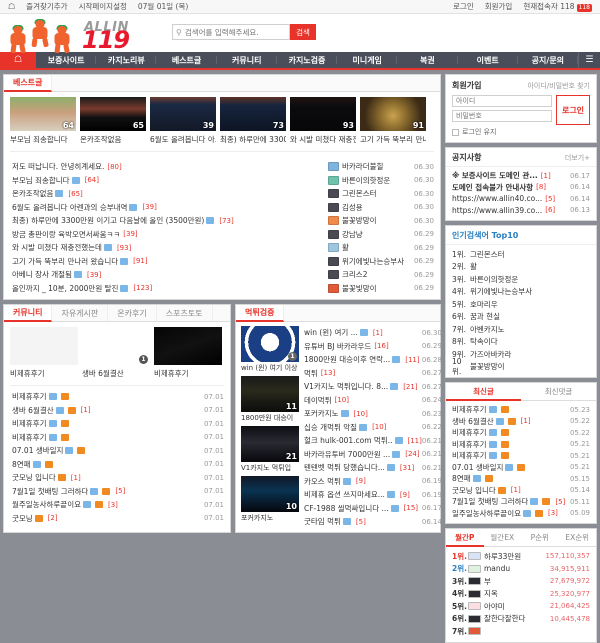 This screenshot has height=643, width=600. I want to click on list-item: 부모님 죄송합니다 [64], so click(166, 181).